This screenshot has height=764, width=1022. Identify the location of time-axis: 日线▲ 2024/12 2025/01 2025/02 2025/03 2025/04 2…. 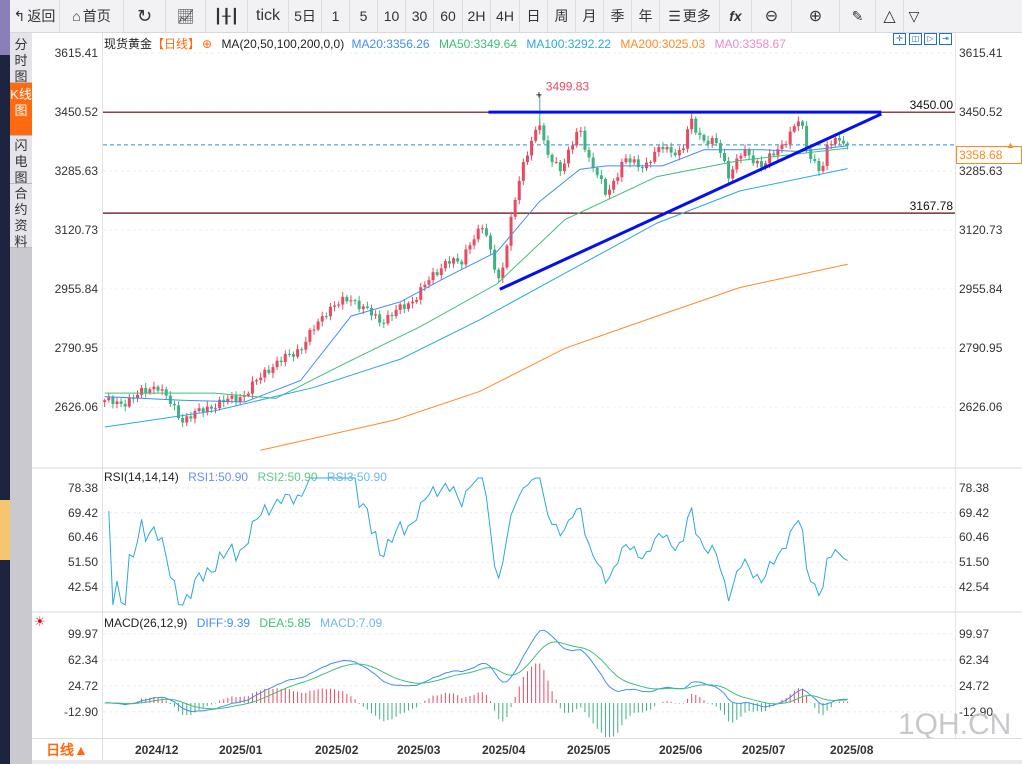
(527, 749).